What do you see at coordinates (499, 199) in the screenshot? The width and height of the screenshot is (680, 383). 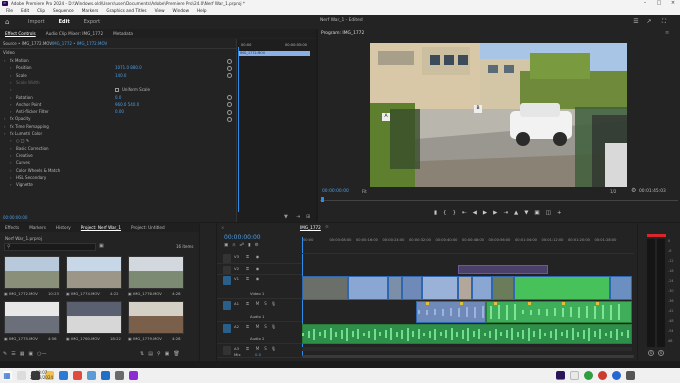 I see `program-scrubber` at bounding box center [499, 199].